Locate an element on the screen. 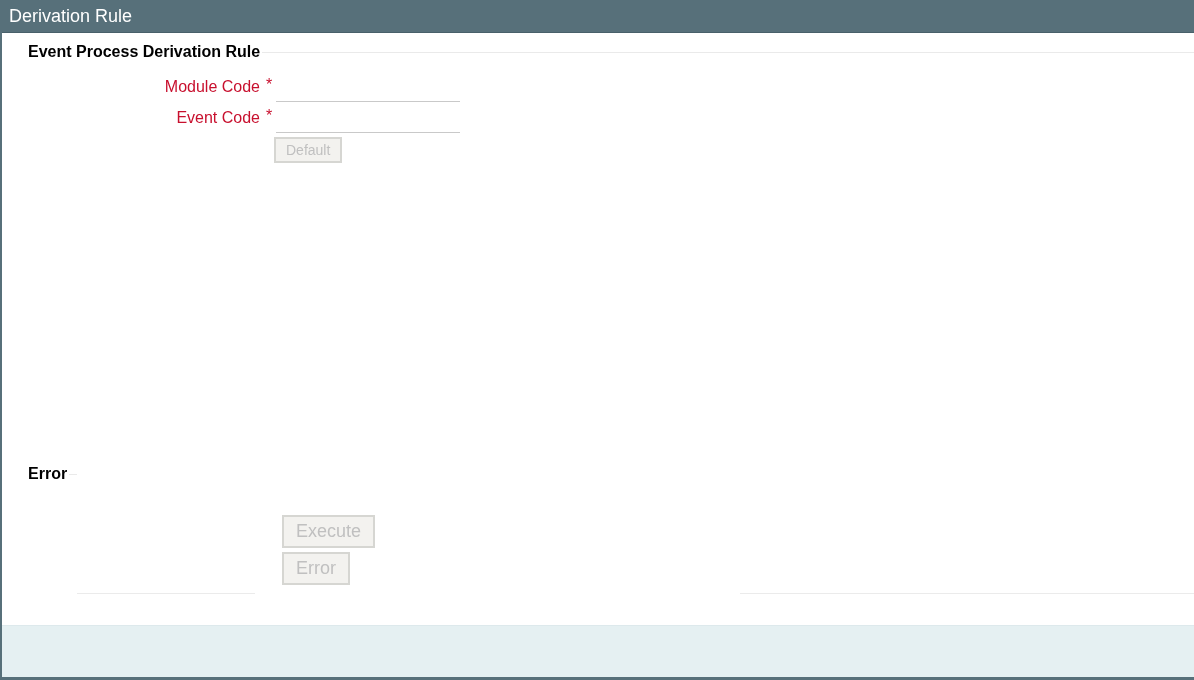 Image resolution: width=1194 pixels, height=680 pixels. section-title: Event Process Derivation Rule is located at coordinates (144, 52).